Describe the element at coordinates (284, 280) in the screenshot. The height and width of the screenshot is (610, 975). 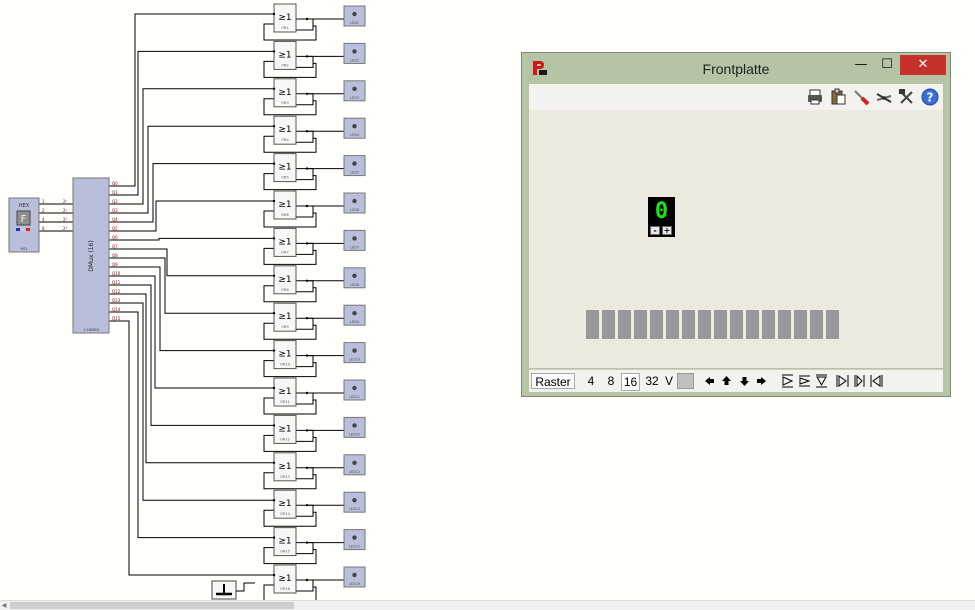
I see `or-gate: ≥1 OR8` at that location.